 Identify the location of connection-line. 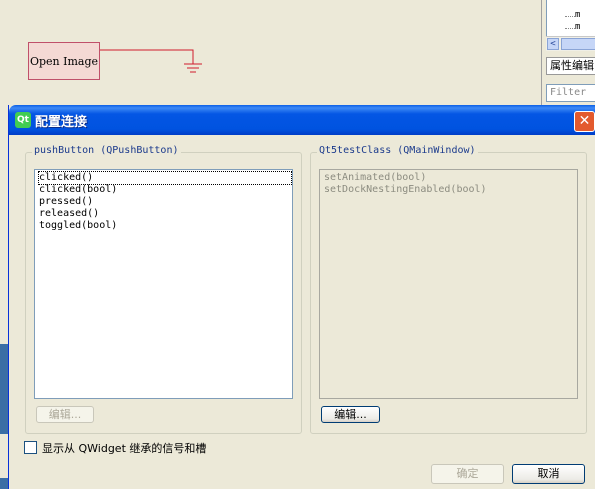
(151, 61).